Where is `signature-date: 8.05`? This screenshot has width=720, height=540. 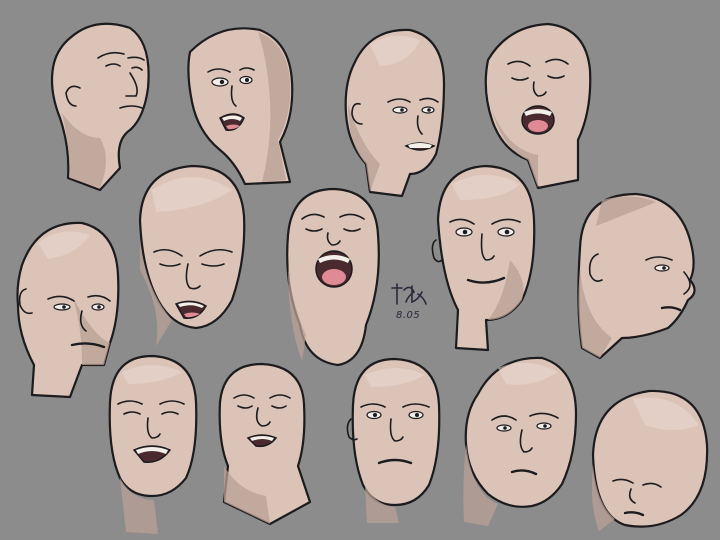
signature-date: 8.05 is located at coordinates (408, 315).